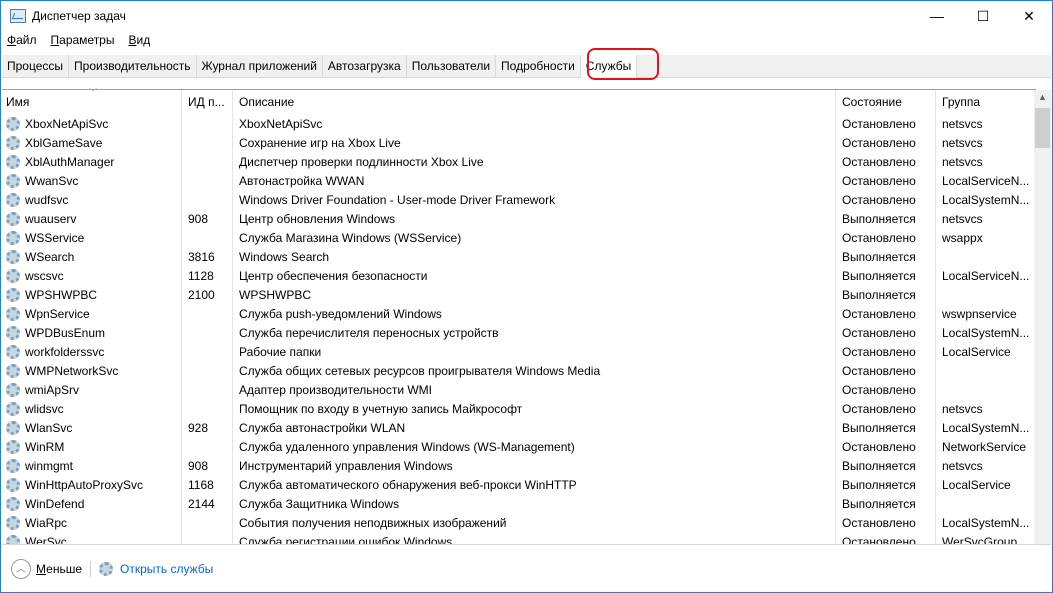 This screenshot has height=593, width=1053. I want to click on column-header-description: Описание, so click(534, 102).